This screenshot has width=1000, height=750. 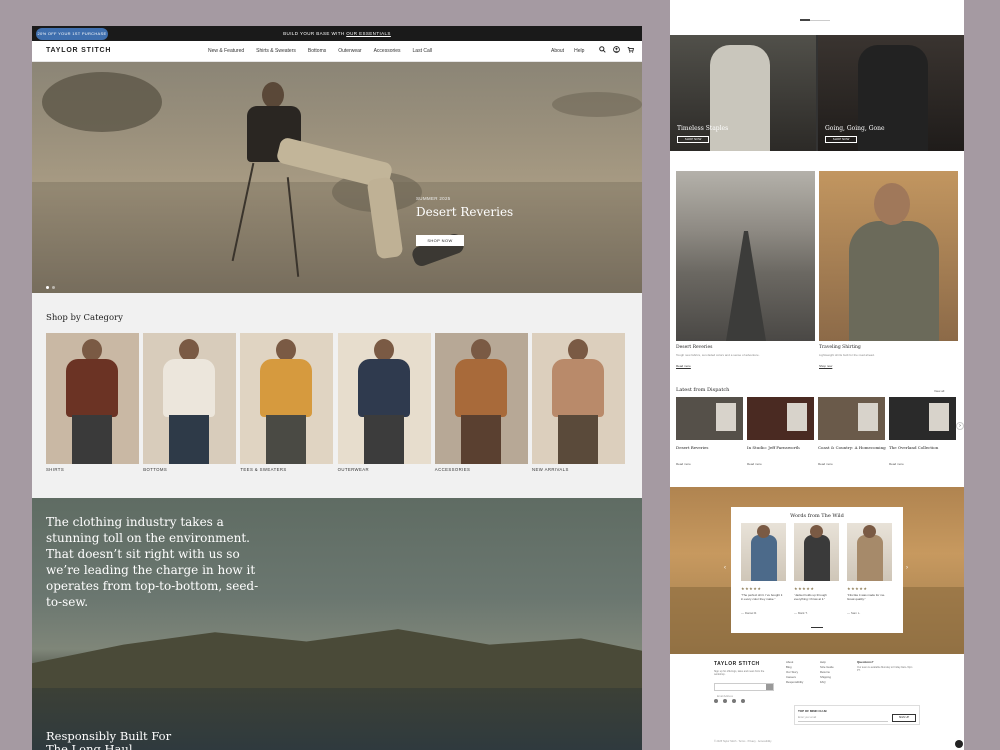 What do you see at coordinates (960, 426) in the screenshot?
I see `dispatch-next-arrow: ›` at bounding box center [960, 426].